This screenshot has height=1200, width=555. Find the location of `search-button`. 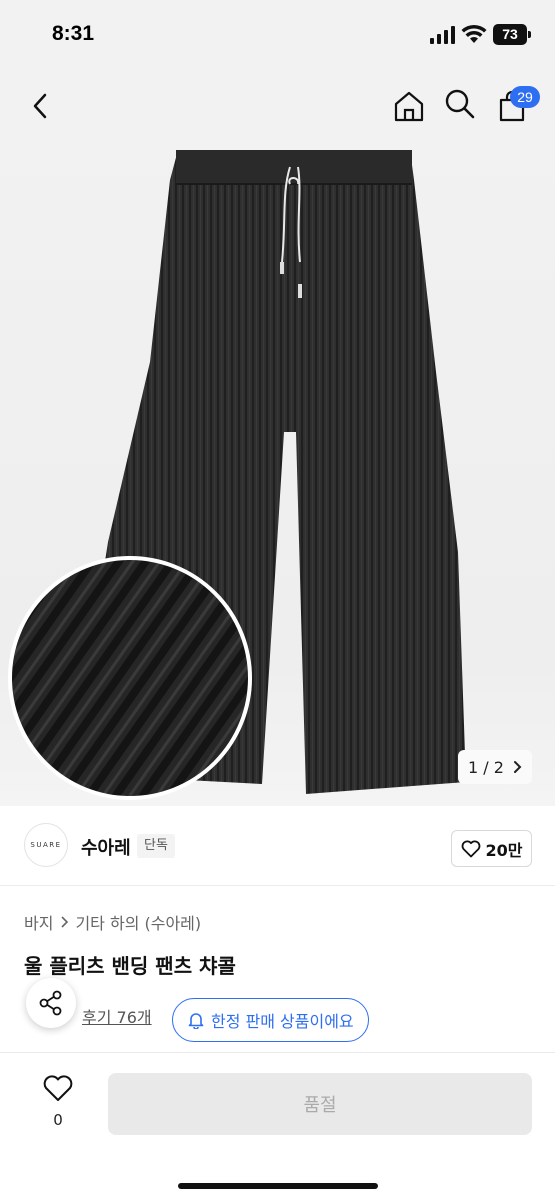

search-button is located at coordinates (460, 104).